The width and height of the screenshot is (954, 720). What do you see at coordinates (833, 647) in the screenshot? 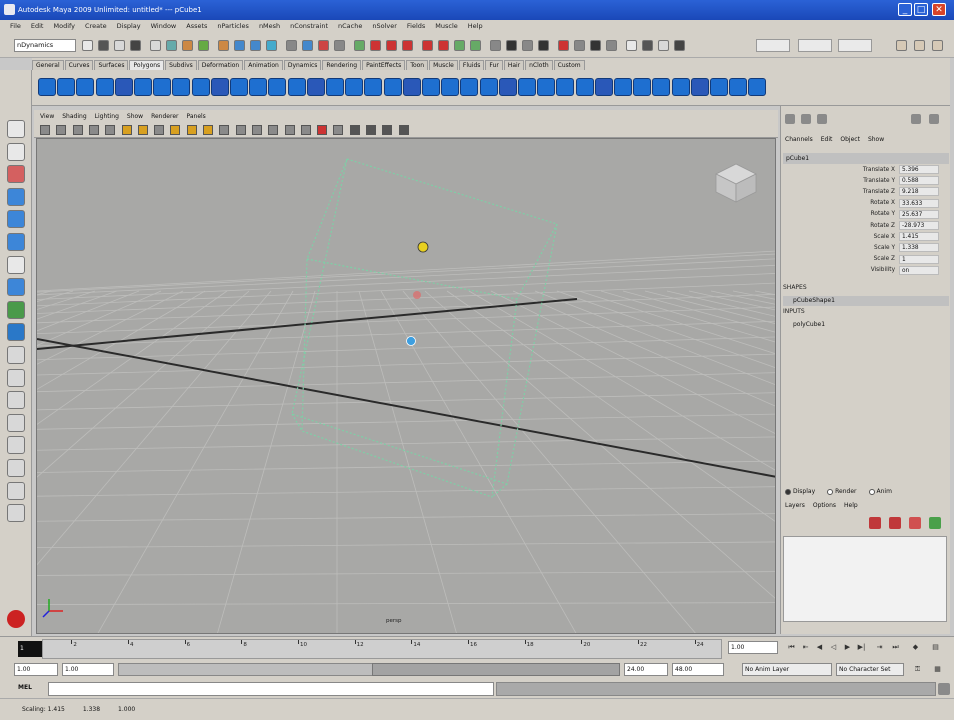
I see `play-backward-icon: ◁` at bounding box center [833, 647].